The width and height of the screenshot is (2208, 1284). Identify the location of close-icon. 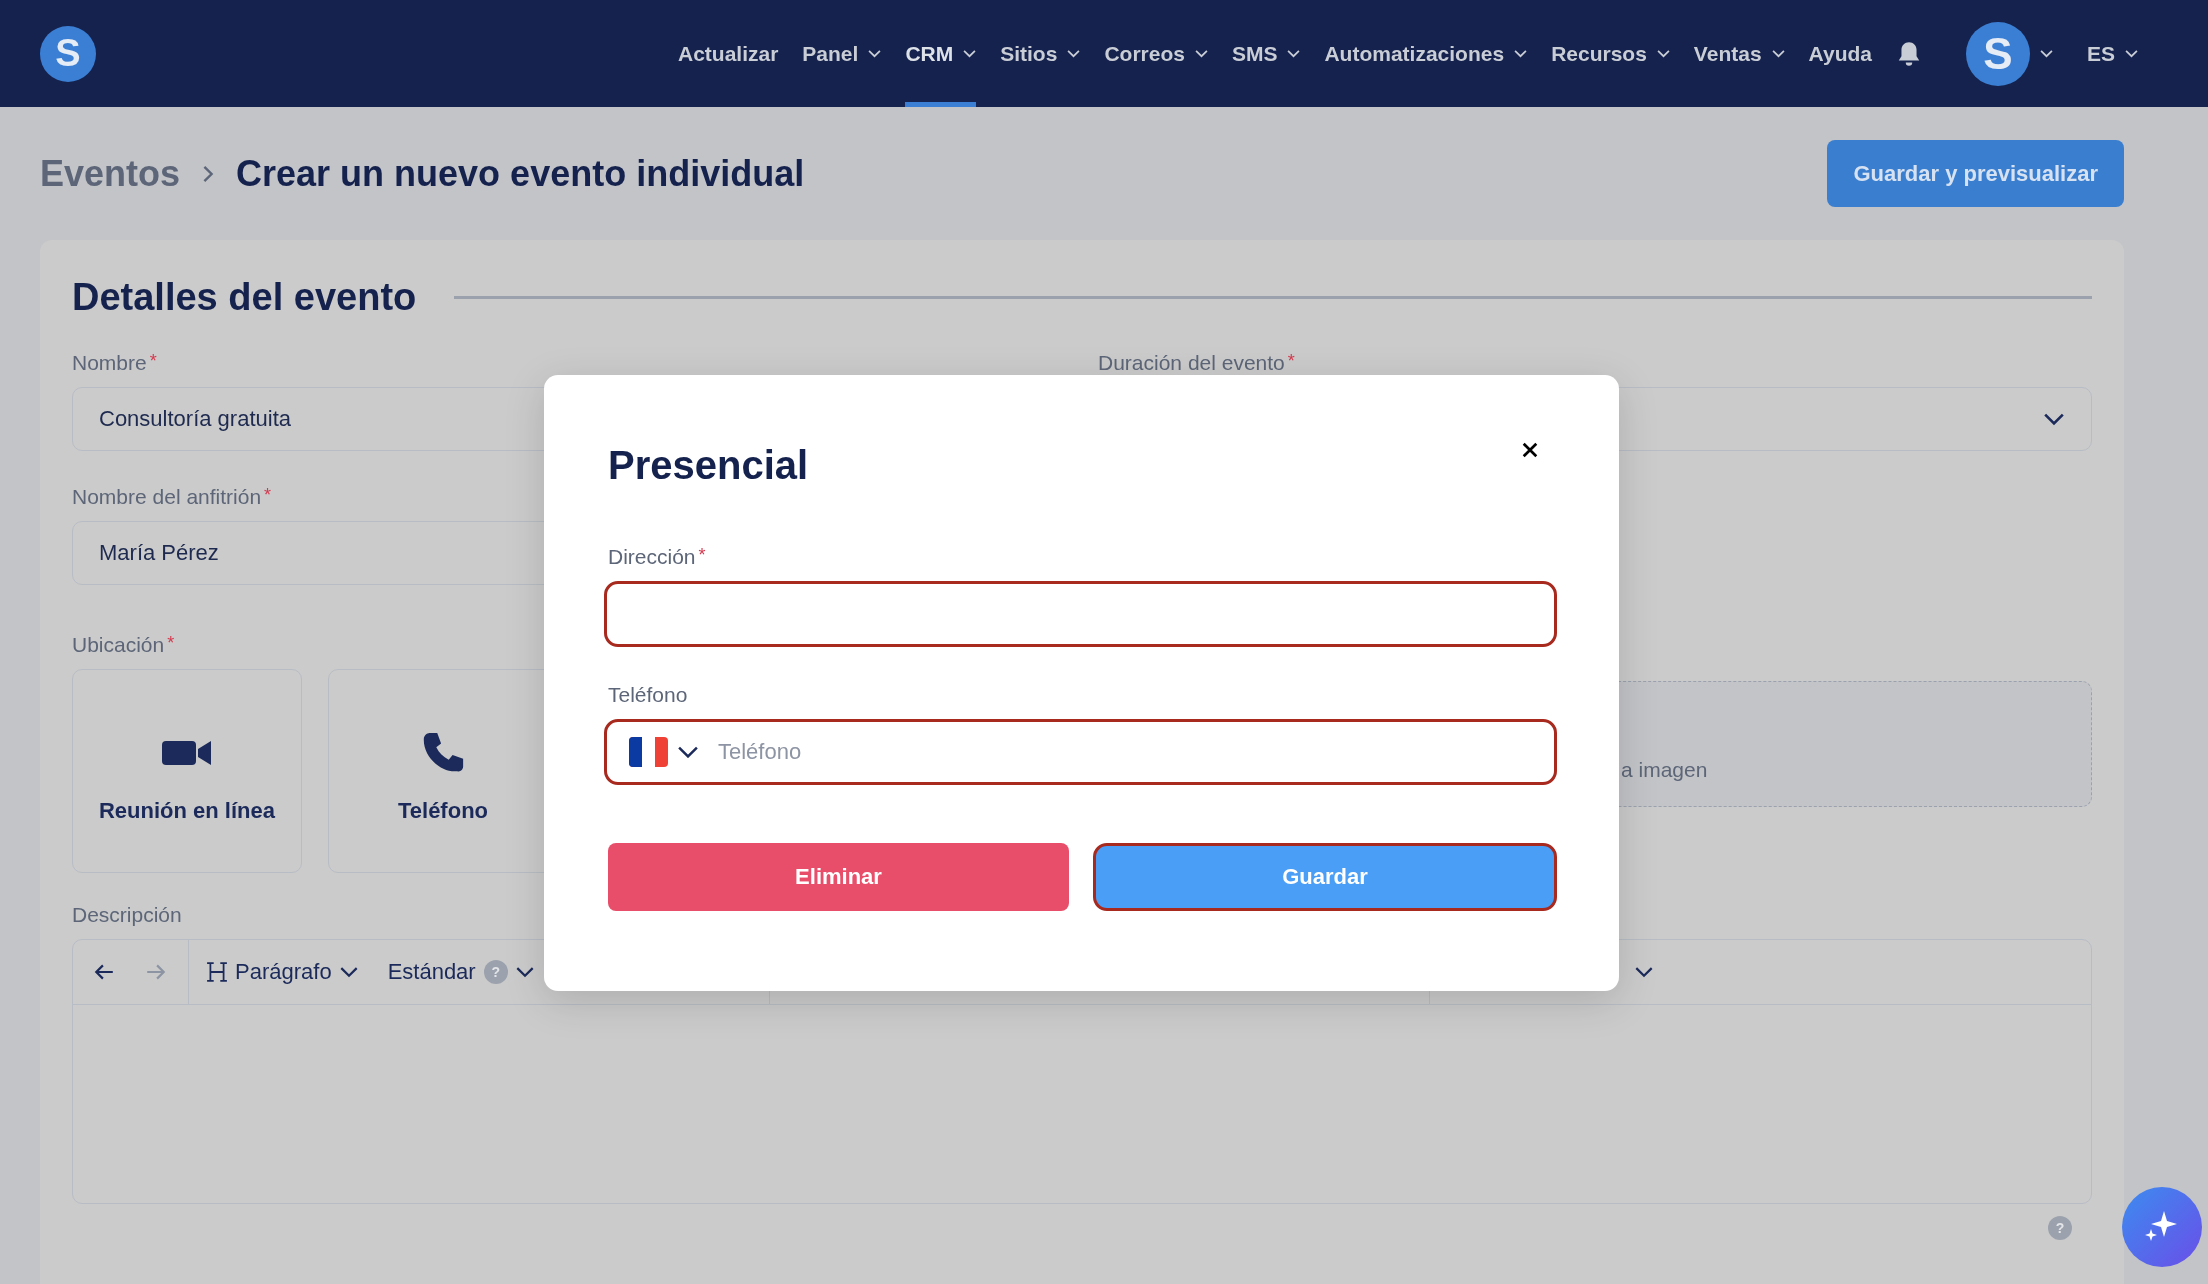
(1530, 450).